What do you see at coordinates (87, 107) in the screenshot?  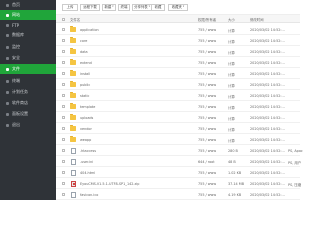 I see `file-name: template` at bounding box center [87, 107].